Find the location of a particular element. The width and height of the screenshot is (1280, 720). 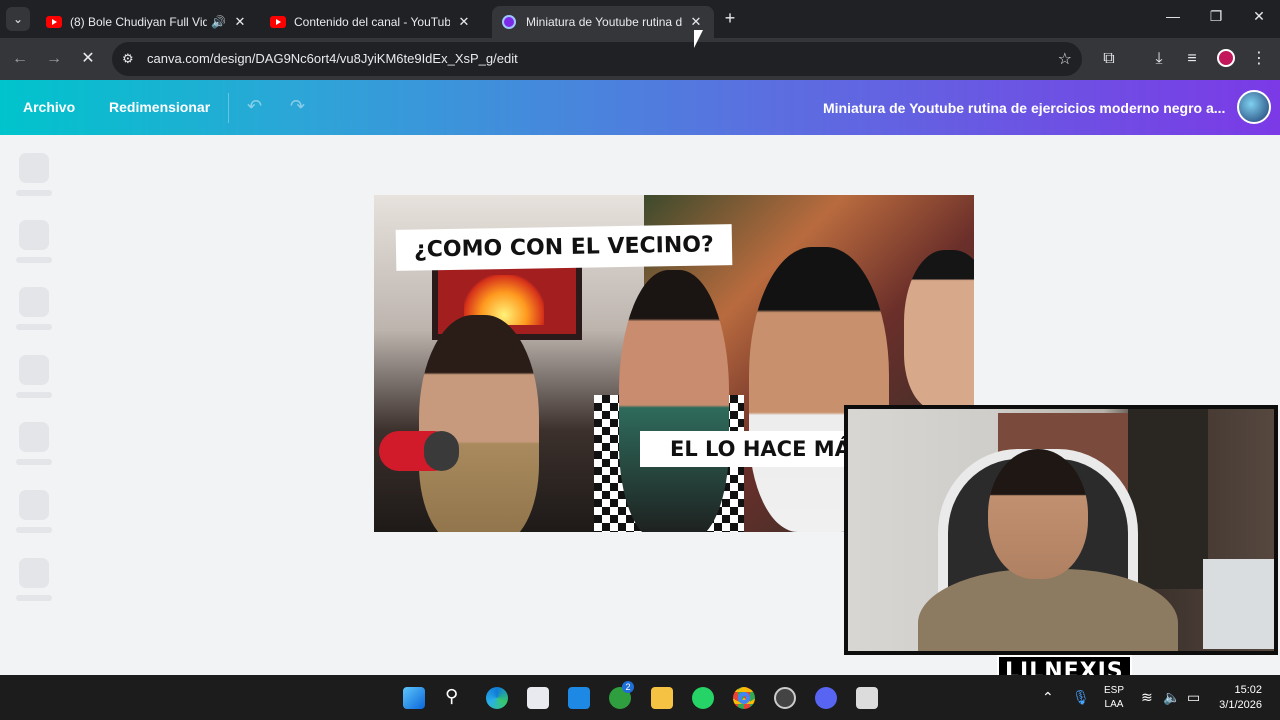

tab-search-icon: ⌄ is located at coordinates (18, 19).